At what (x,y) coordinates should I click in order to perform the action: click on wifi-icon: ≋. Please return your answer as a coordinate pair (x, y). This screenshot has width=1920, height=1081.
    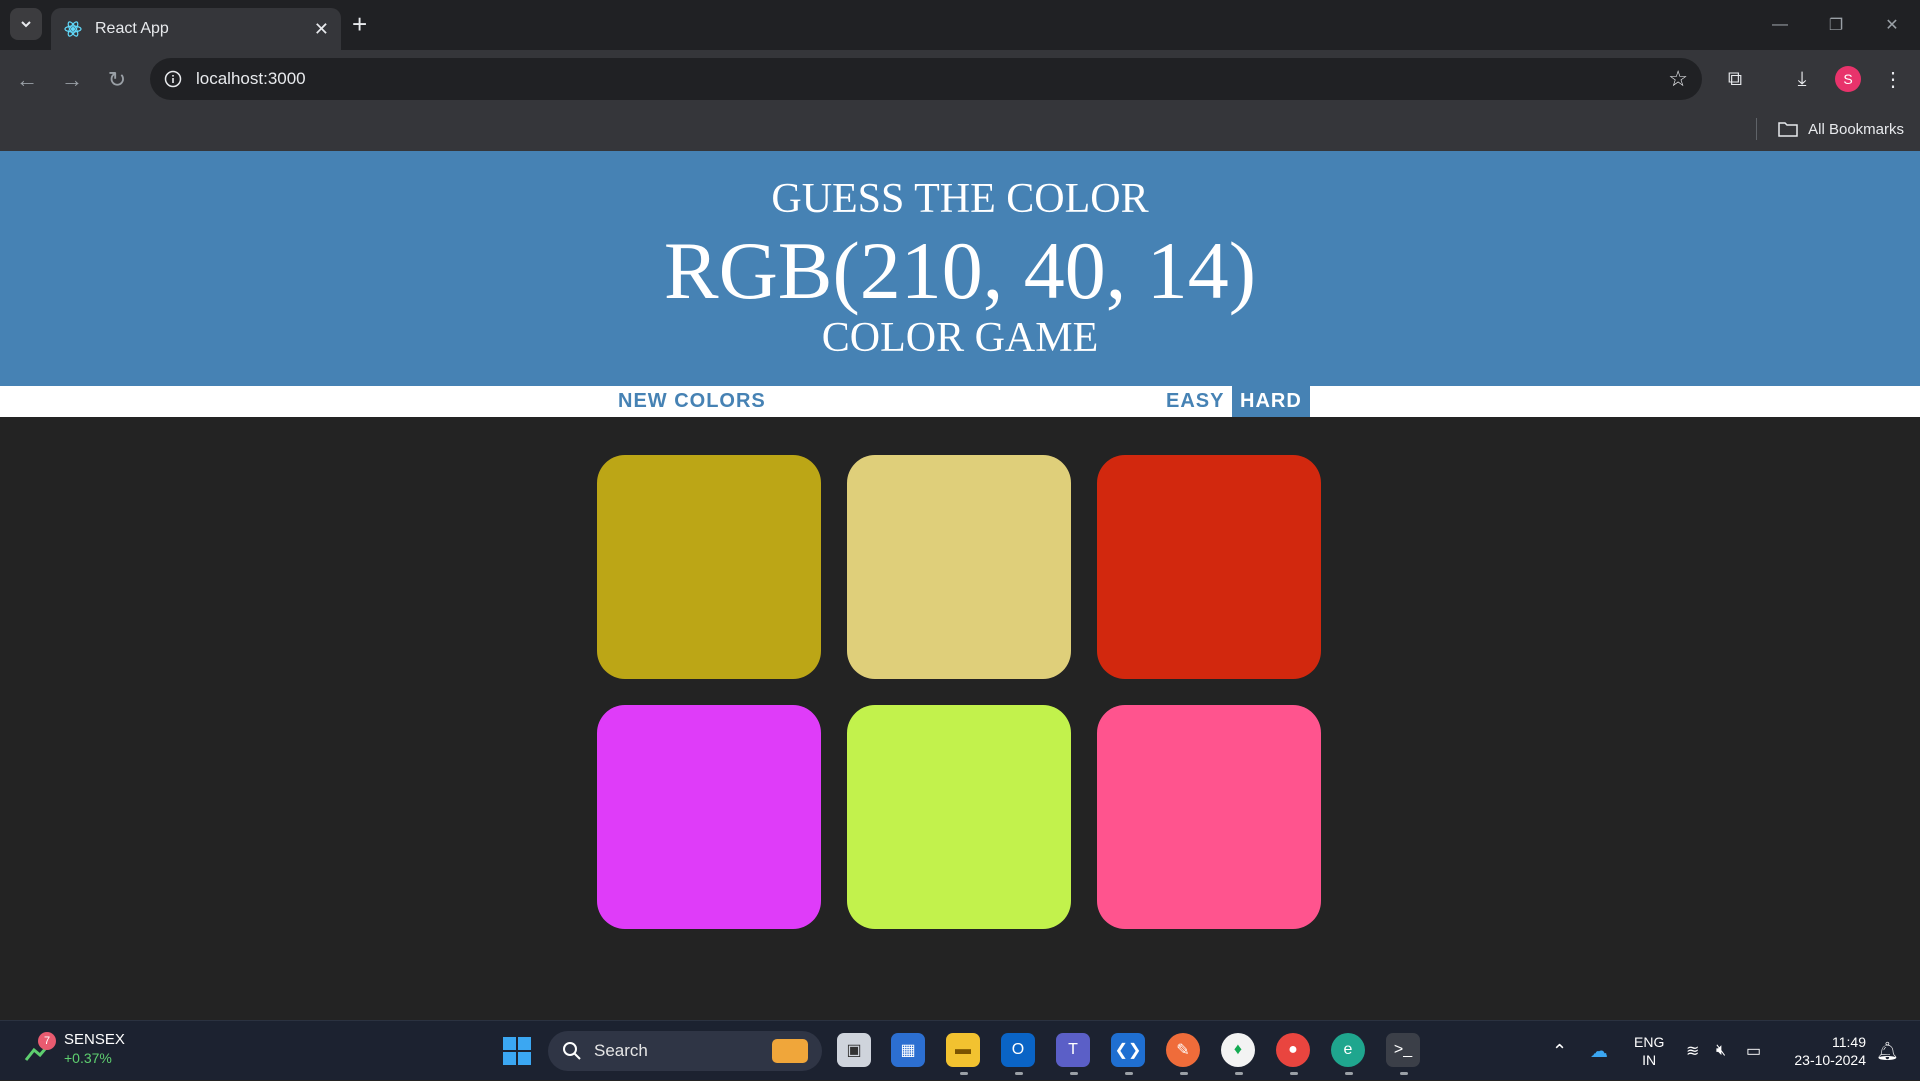
    Looking at the image, I should click on (1692, 1051).